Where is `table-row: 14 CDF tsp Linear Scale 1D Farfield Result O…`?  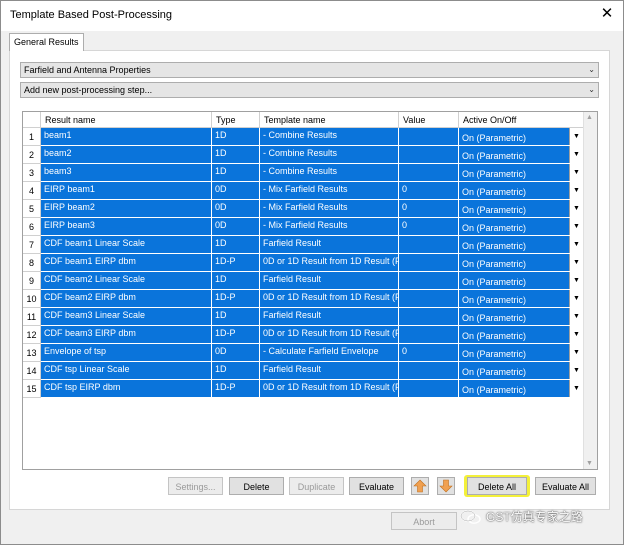 table-row: 14 CDF tsp Linear Scale 1D Farfield Result O… is located at coordinates (310, 371).